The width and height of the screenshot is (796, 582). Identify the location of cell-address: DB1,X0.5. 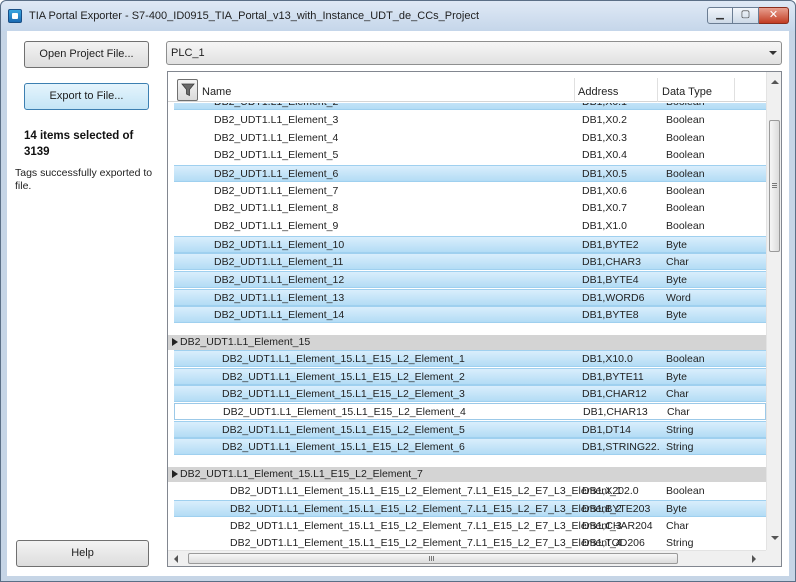
(604, 174).